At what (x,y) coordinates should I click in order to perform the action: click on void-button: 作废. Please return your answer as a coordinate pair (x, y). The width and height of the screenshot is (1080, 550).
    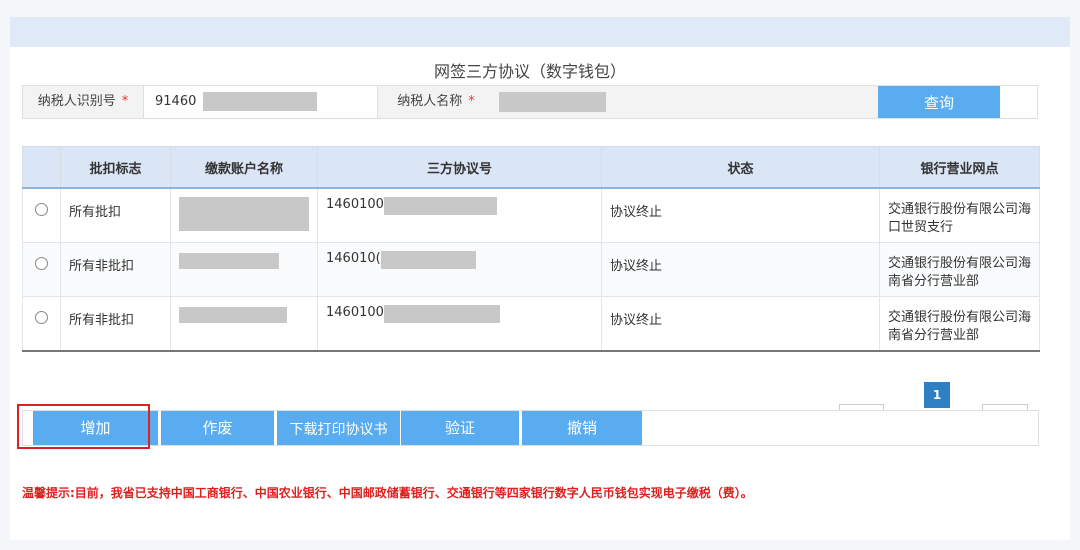
    Looking at the image, I should click on (217, 428).